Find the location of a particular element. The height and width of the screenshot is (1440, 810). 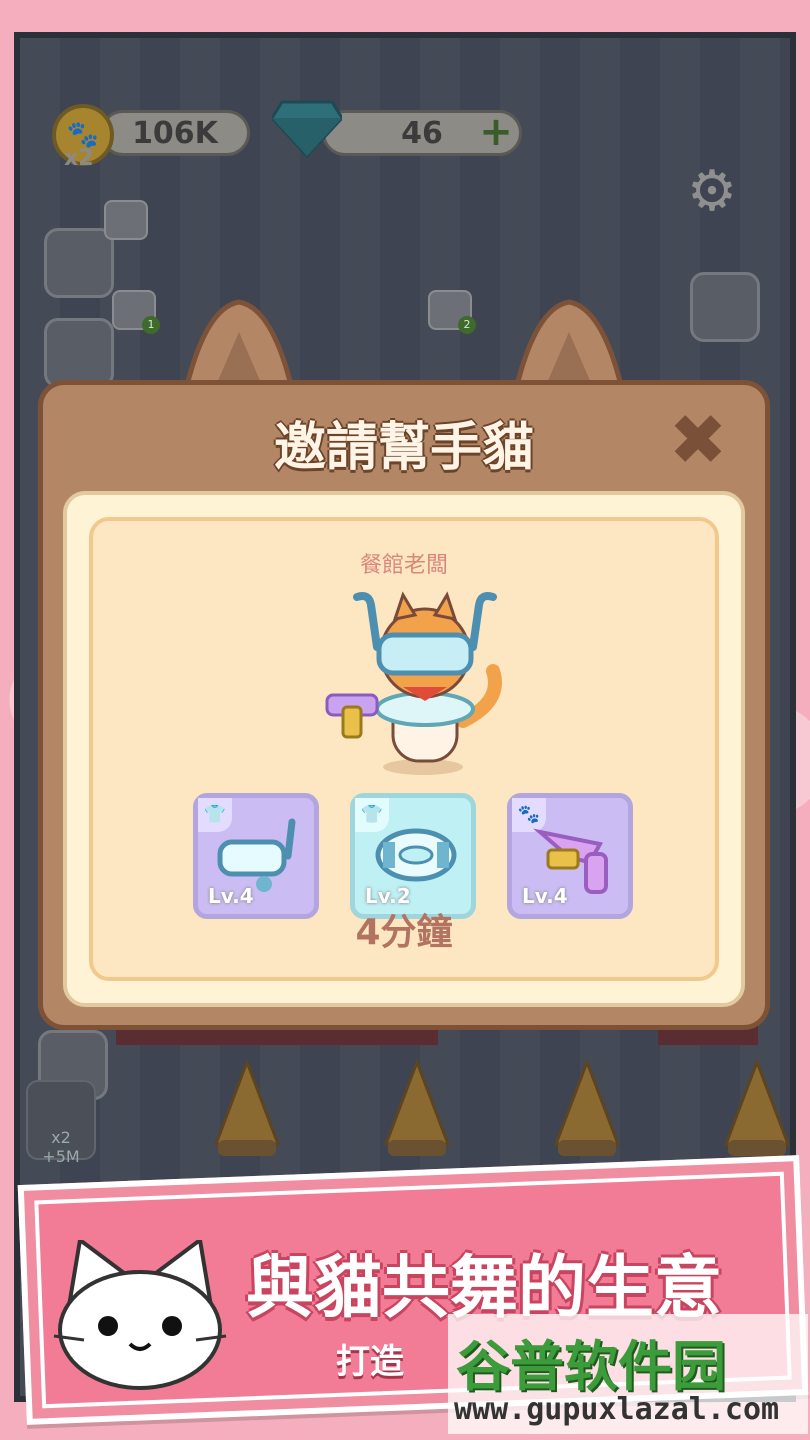

coin-multiplier: x2 is located at coordinates (79, 158).